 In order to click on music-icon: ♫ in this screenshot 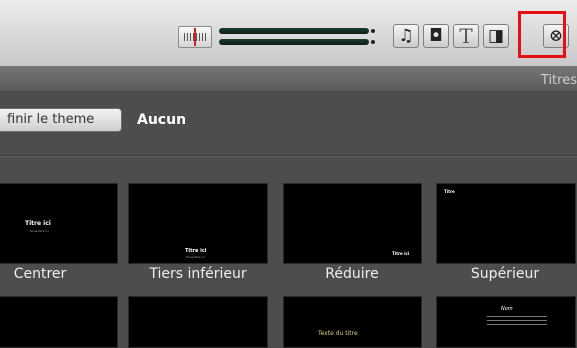, I will do `click(406, 36)`.